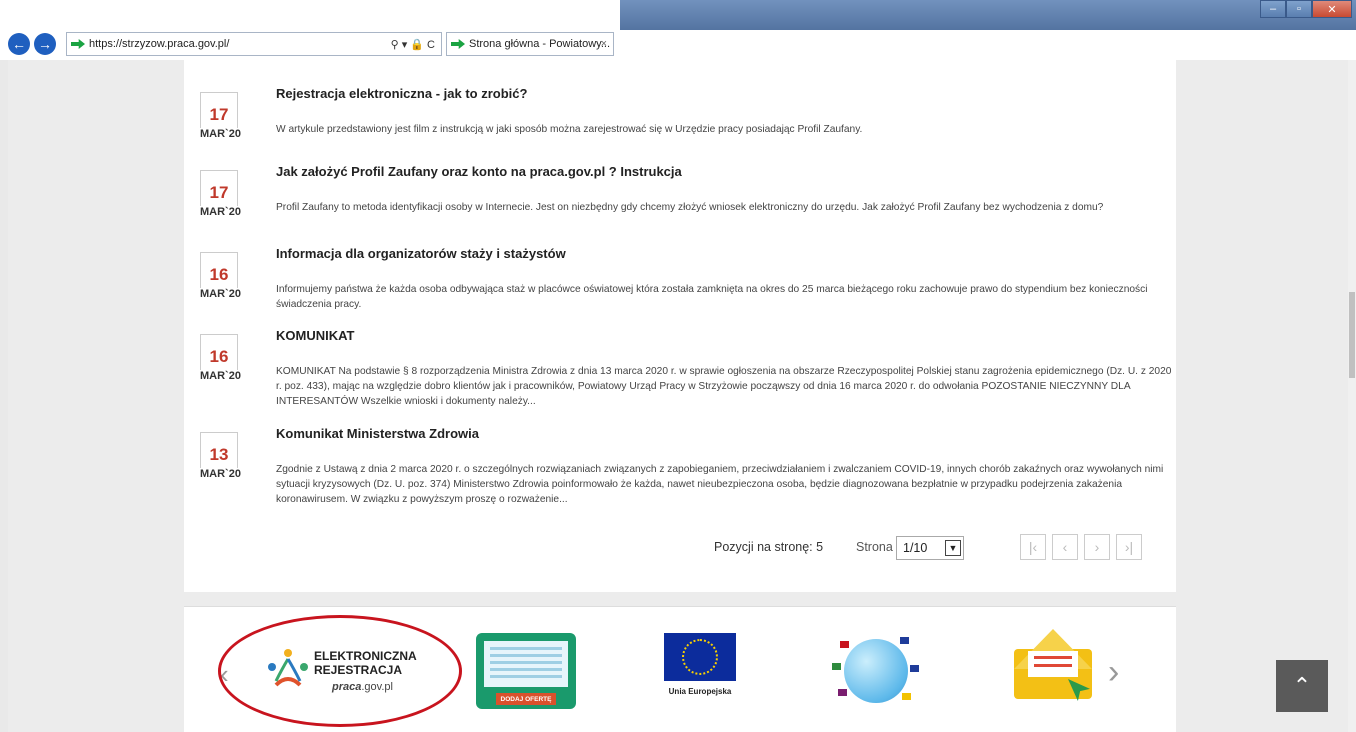 Image resolution: width=1356 pixels, height=732 pixels. Describe the element at coordinates (1300, 42) in the screenshot. I see `home-icon: ⌂` at that location.